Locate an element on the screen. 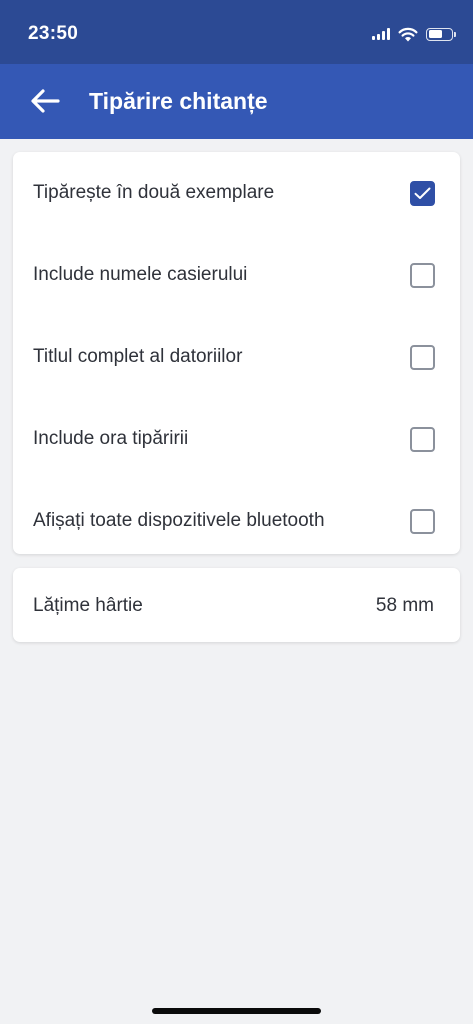 This screenshot has width=473, height=1024. full-debt-title-checkbox is located at coordinates (422, 357).